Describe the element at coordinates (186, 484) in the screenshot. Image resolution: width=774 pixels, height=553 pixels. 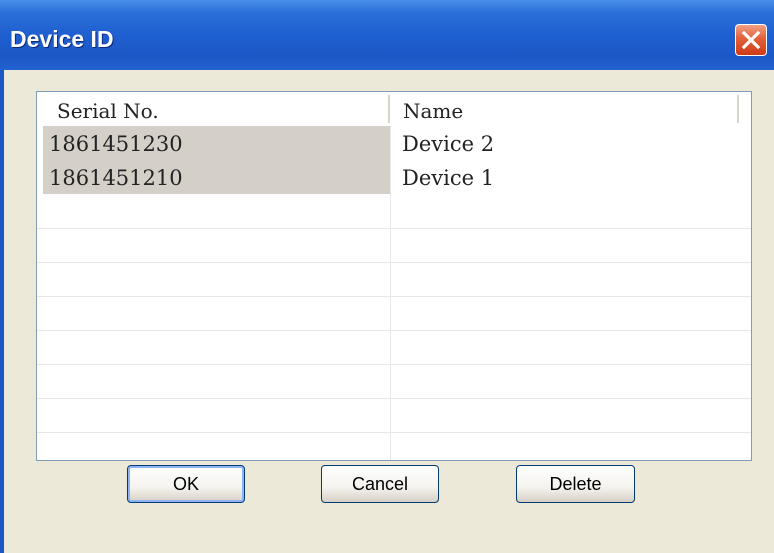
I see `ok-button: OK` at that location.